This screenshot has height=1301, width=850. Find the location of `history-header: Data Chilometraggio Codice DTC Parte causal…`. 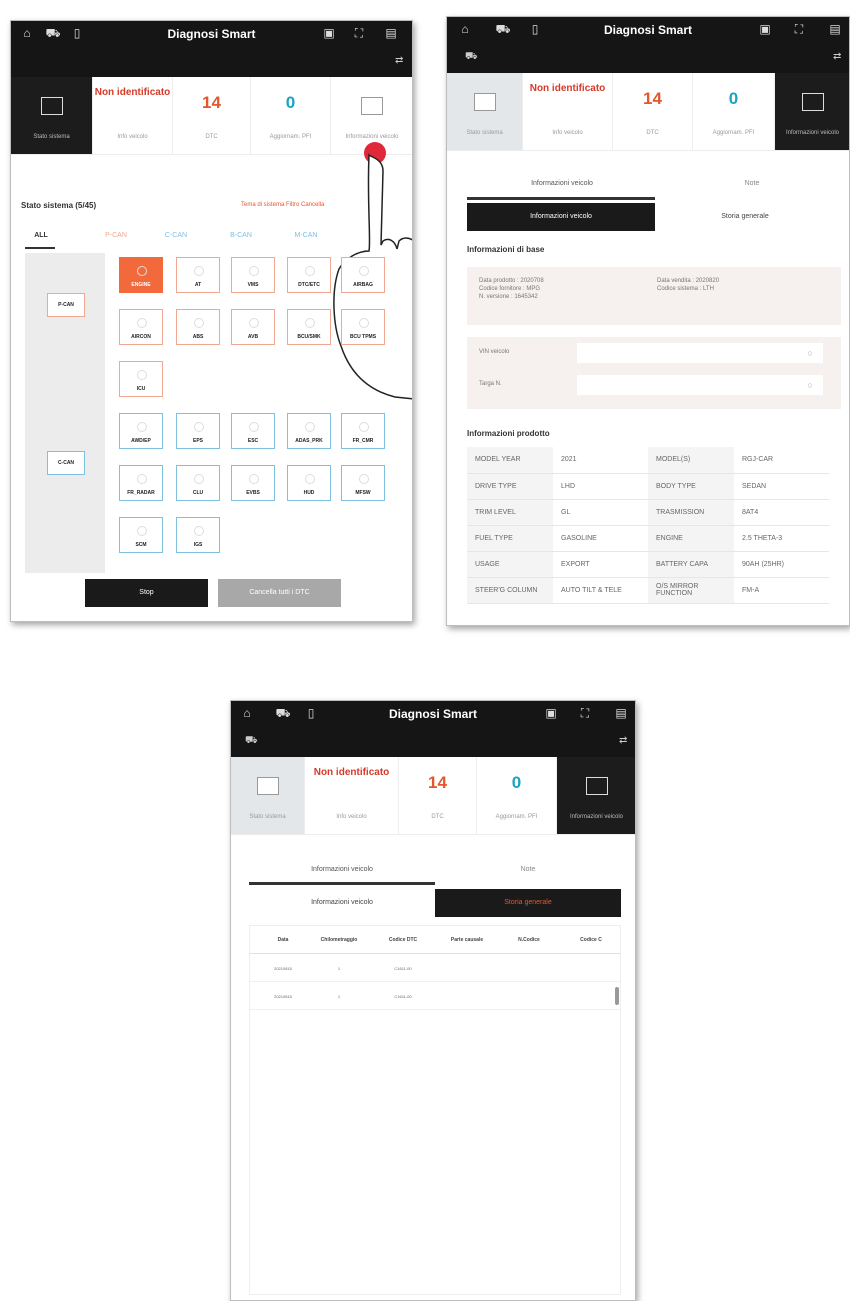

history-header: Data Chilometraggio Codice DTC Parte causal… is located at coordinates (435, 940).